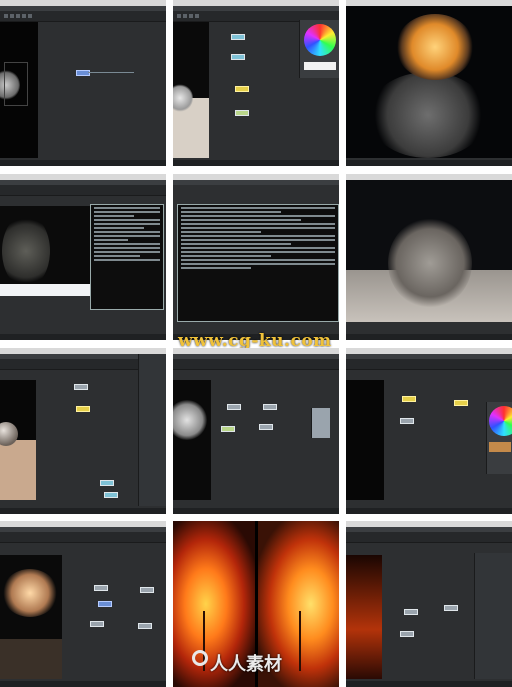  What do you see at coordinates (300, 641) in the screenshot?
I see `tree-silhouette` at bounding box center [300, 641].